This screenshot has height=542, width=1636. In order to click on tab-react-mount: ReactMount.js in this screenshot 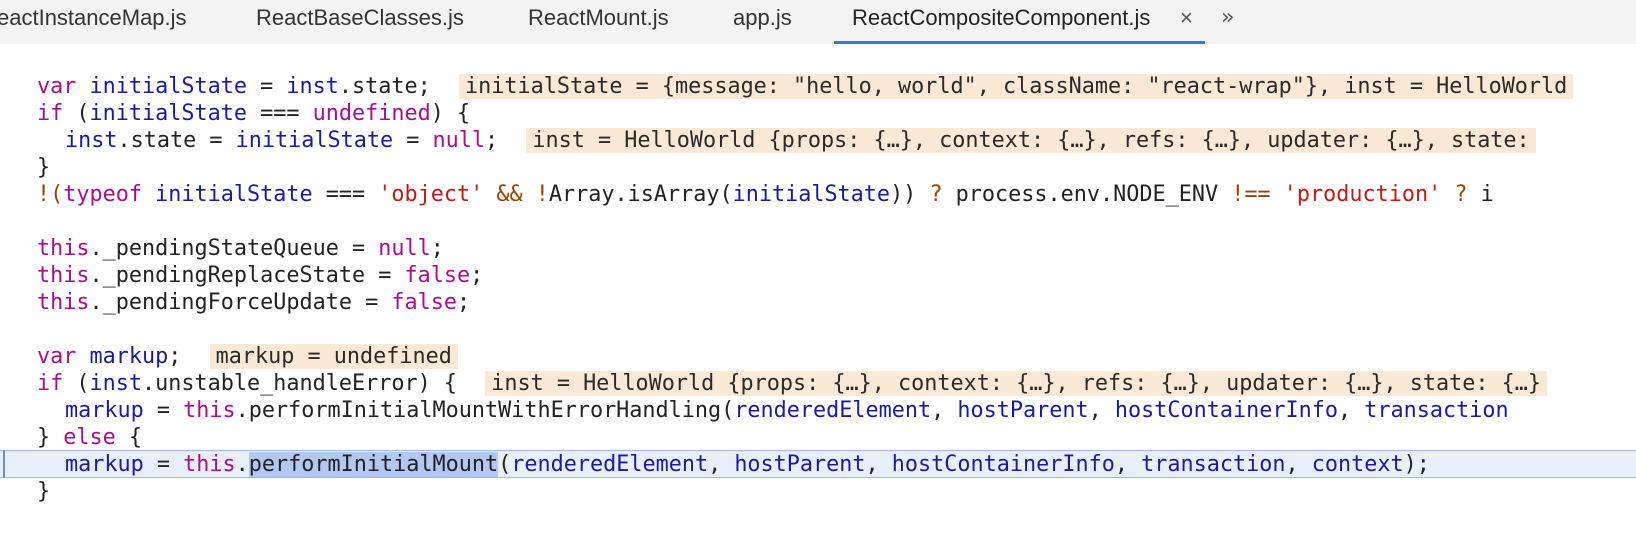, I will do `click(598, 22)`.